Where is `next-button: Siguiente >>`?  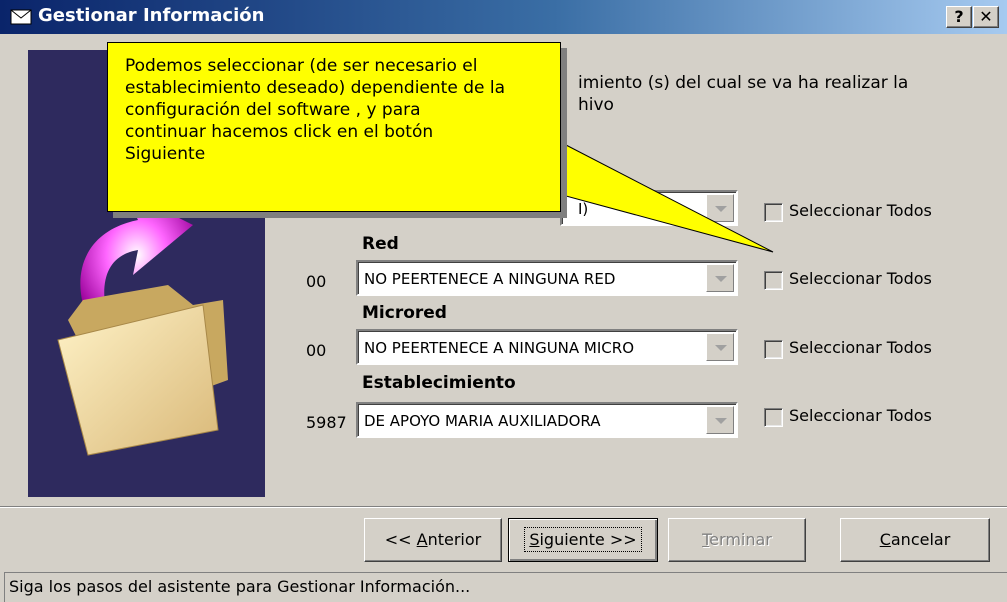 next-button: Siguiente >> is located at coordinates (583, 540).